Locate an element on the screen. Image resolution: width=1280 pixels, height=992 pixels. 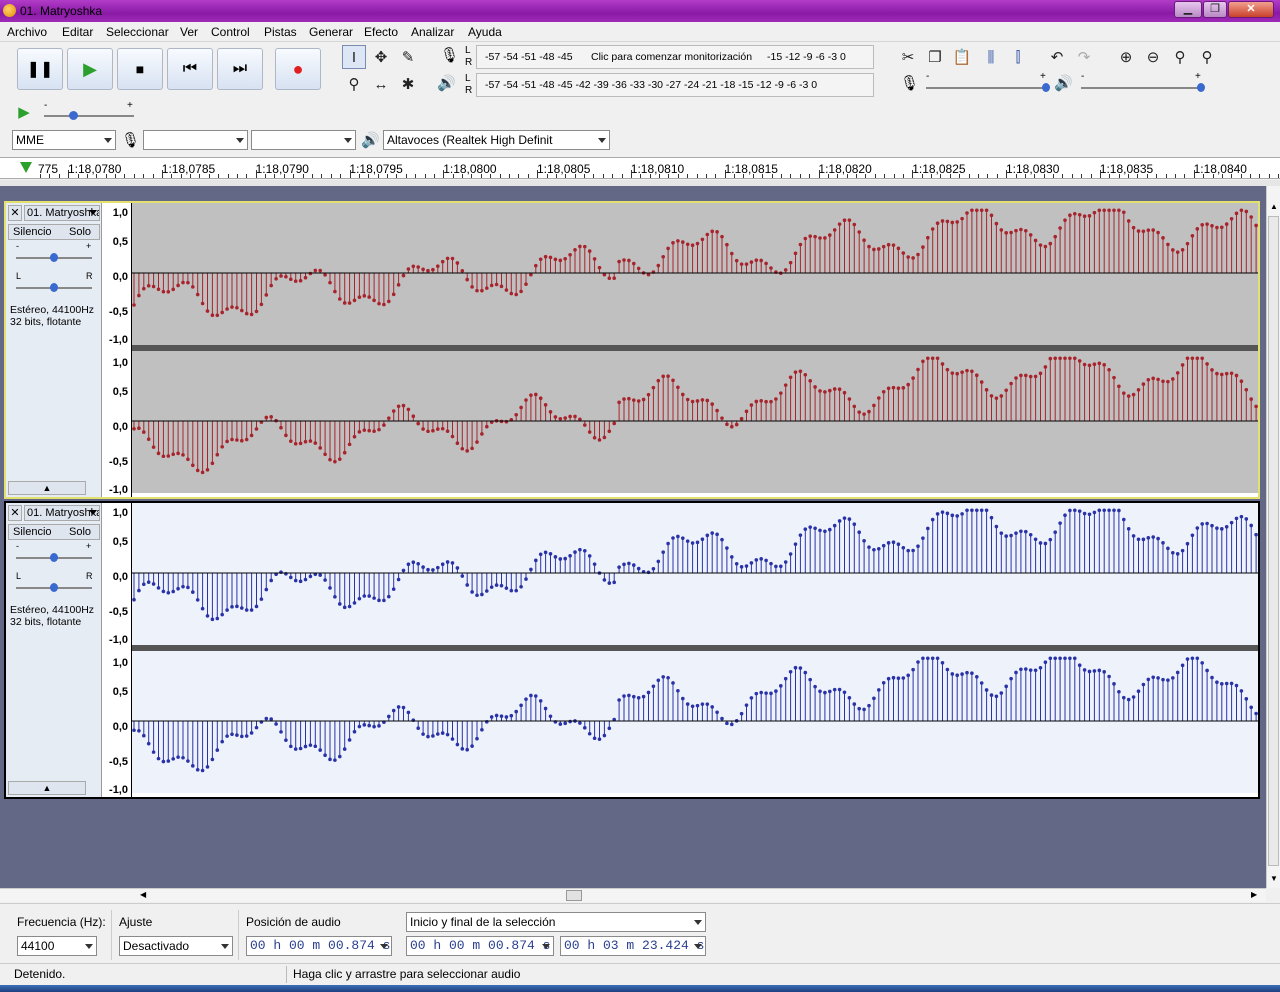
scroll-up-icon: ▲ is located at coordinates (1274, 206).